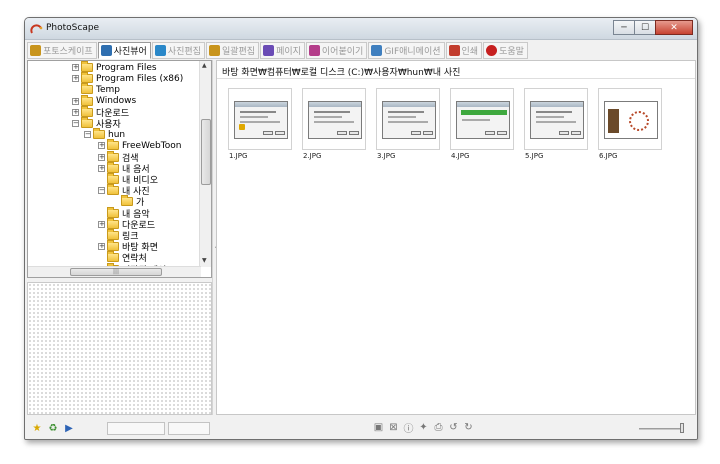 This screenshot has width=720, height=464. I want to click on tab-label: 페이지, so click(288, 52).